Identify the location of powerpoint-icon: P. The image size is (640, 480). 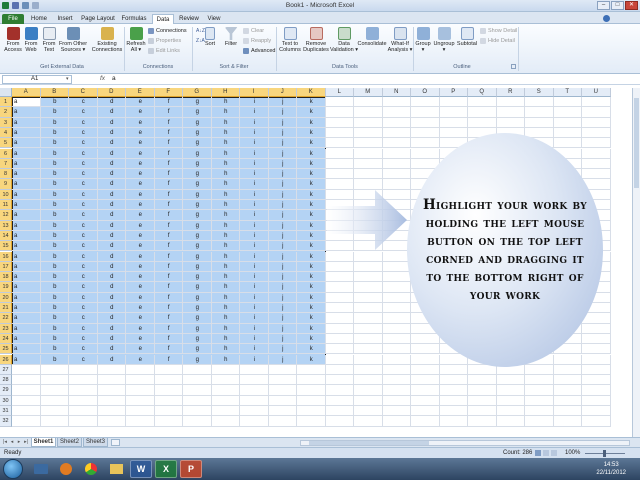
(191, 469).